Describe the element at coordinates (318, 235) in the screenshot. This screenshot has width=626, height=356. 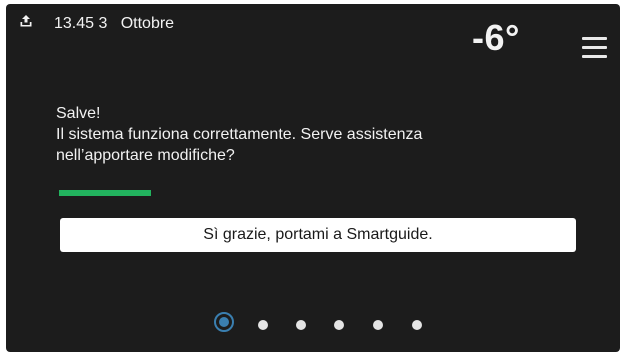
I see `smartguide-button: Sì grazie, portami a Smartguide.` at that location.